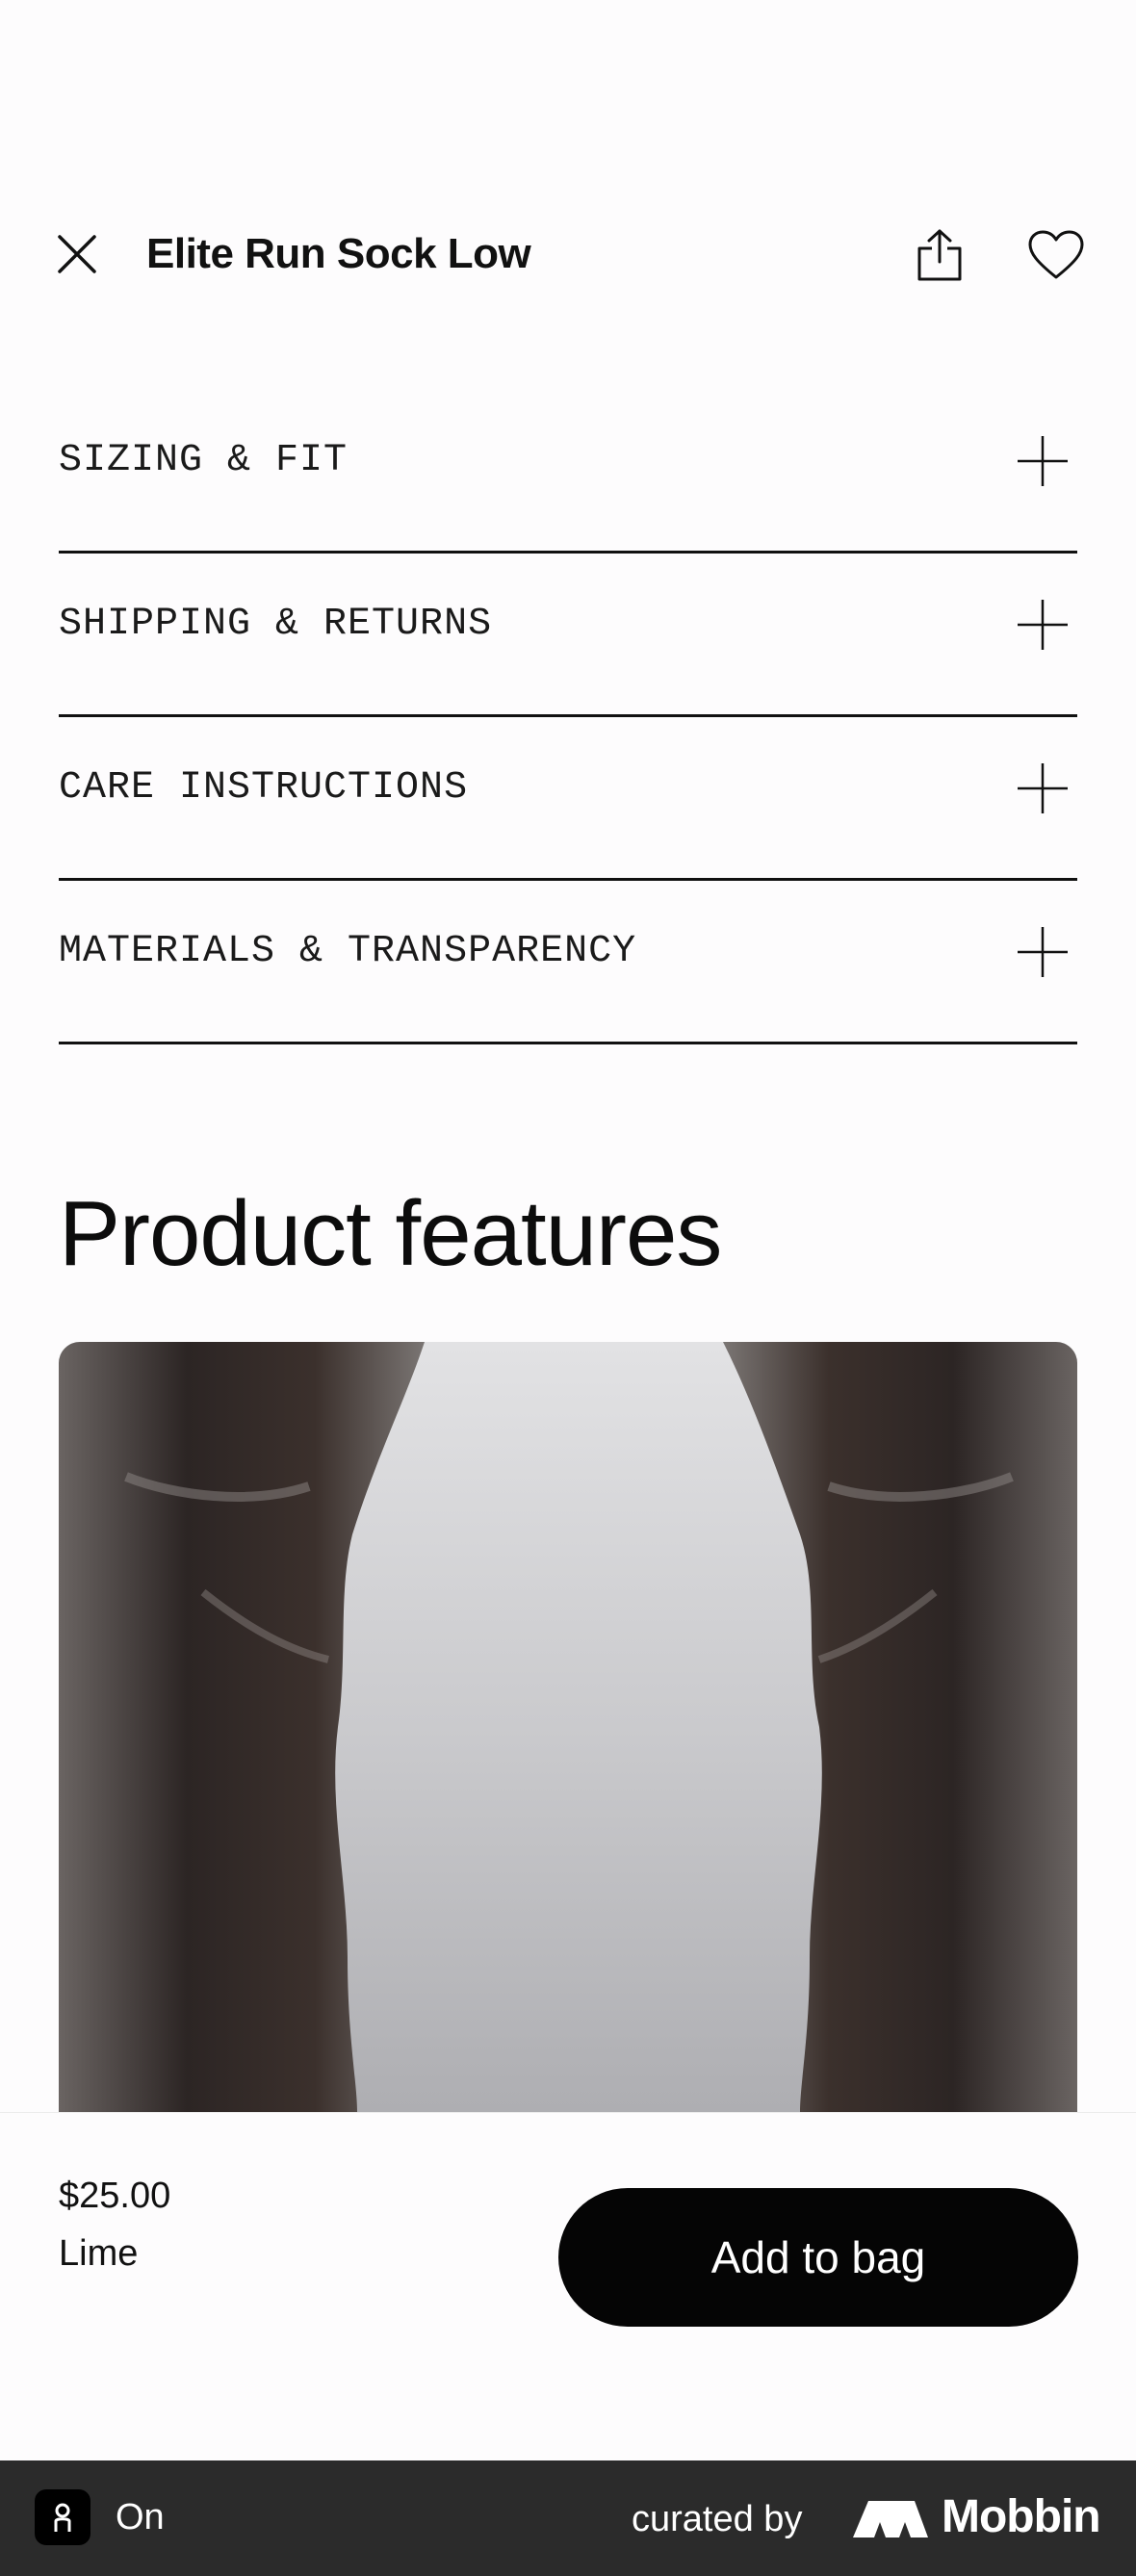  Describe the element at coordinates (568, 472) in the screenshot. I see `accordion-item-sizing-fit: SIZING & FIT` at that location.